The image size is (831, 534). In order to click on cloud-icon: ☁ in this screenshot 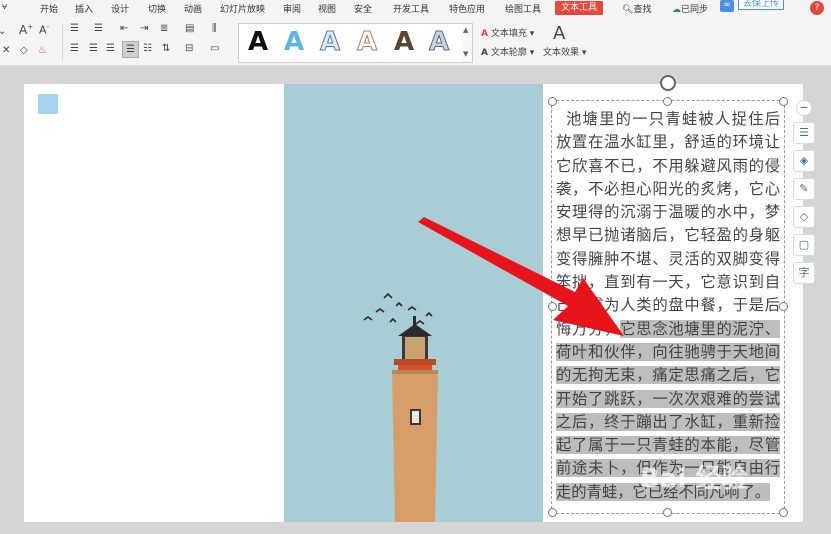, I will do `click(676, 10)`.